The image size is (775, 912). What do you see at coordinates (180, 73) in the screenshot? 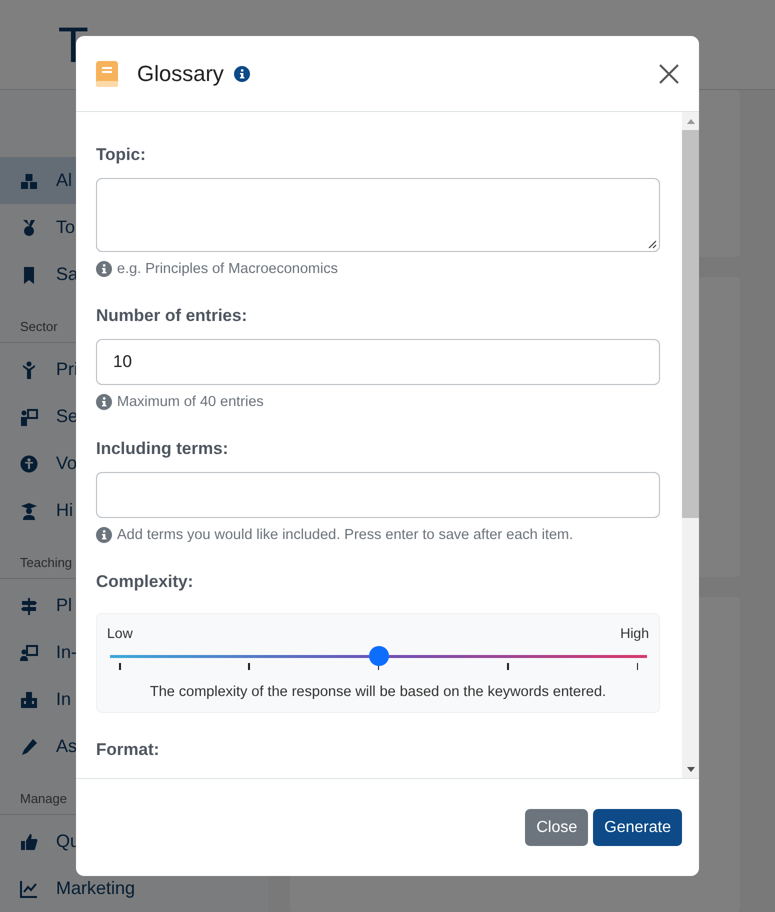
I see `dialog-title: Glossary` at bounding box center [180, 73].